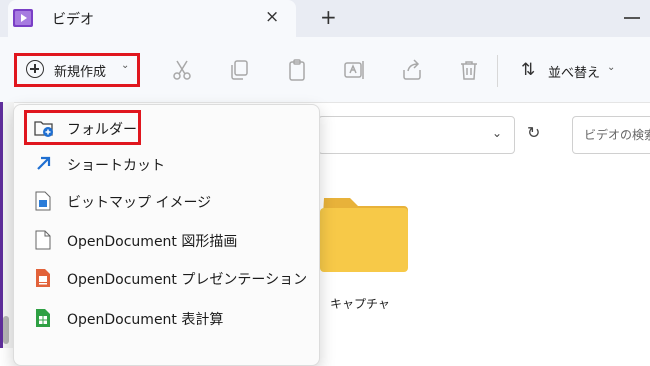 The width and height of the screenshot is (650, 366). I want to click on menu-item-bitmap: ビットマップ イメージ, so click(165, 201).